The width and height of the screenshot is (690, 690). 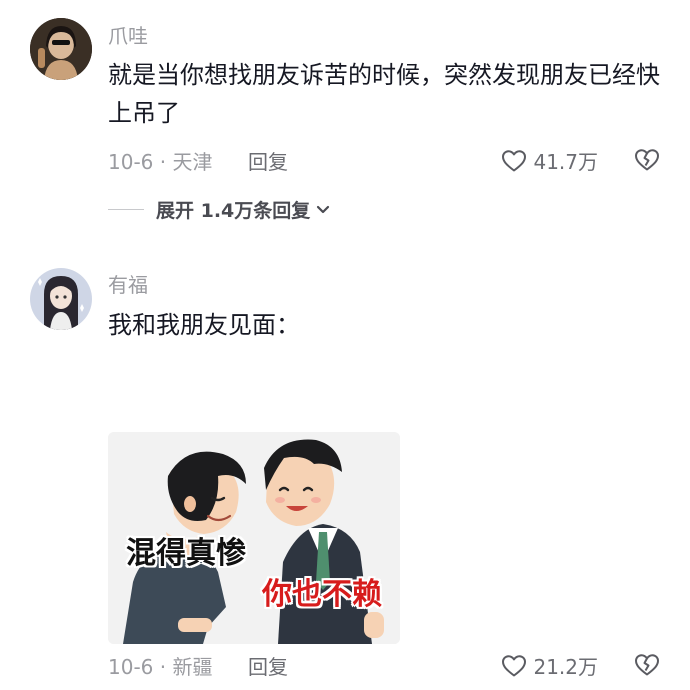 I want to click on date-location: 10-6 · 天津, so click(x=160, y=162).